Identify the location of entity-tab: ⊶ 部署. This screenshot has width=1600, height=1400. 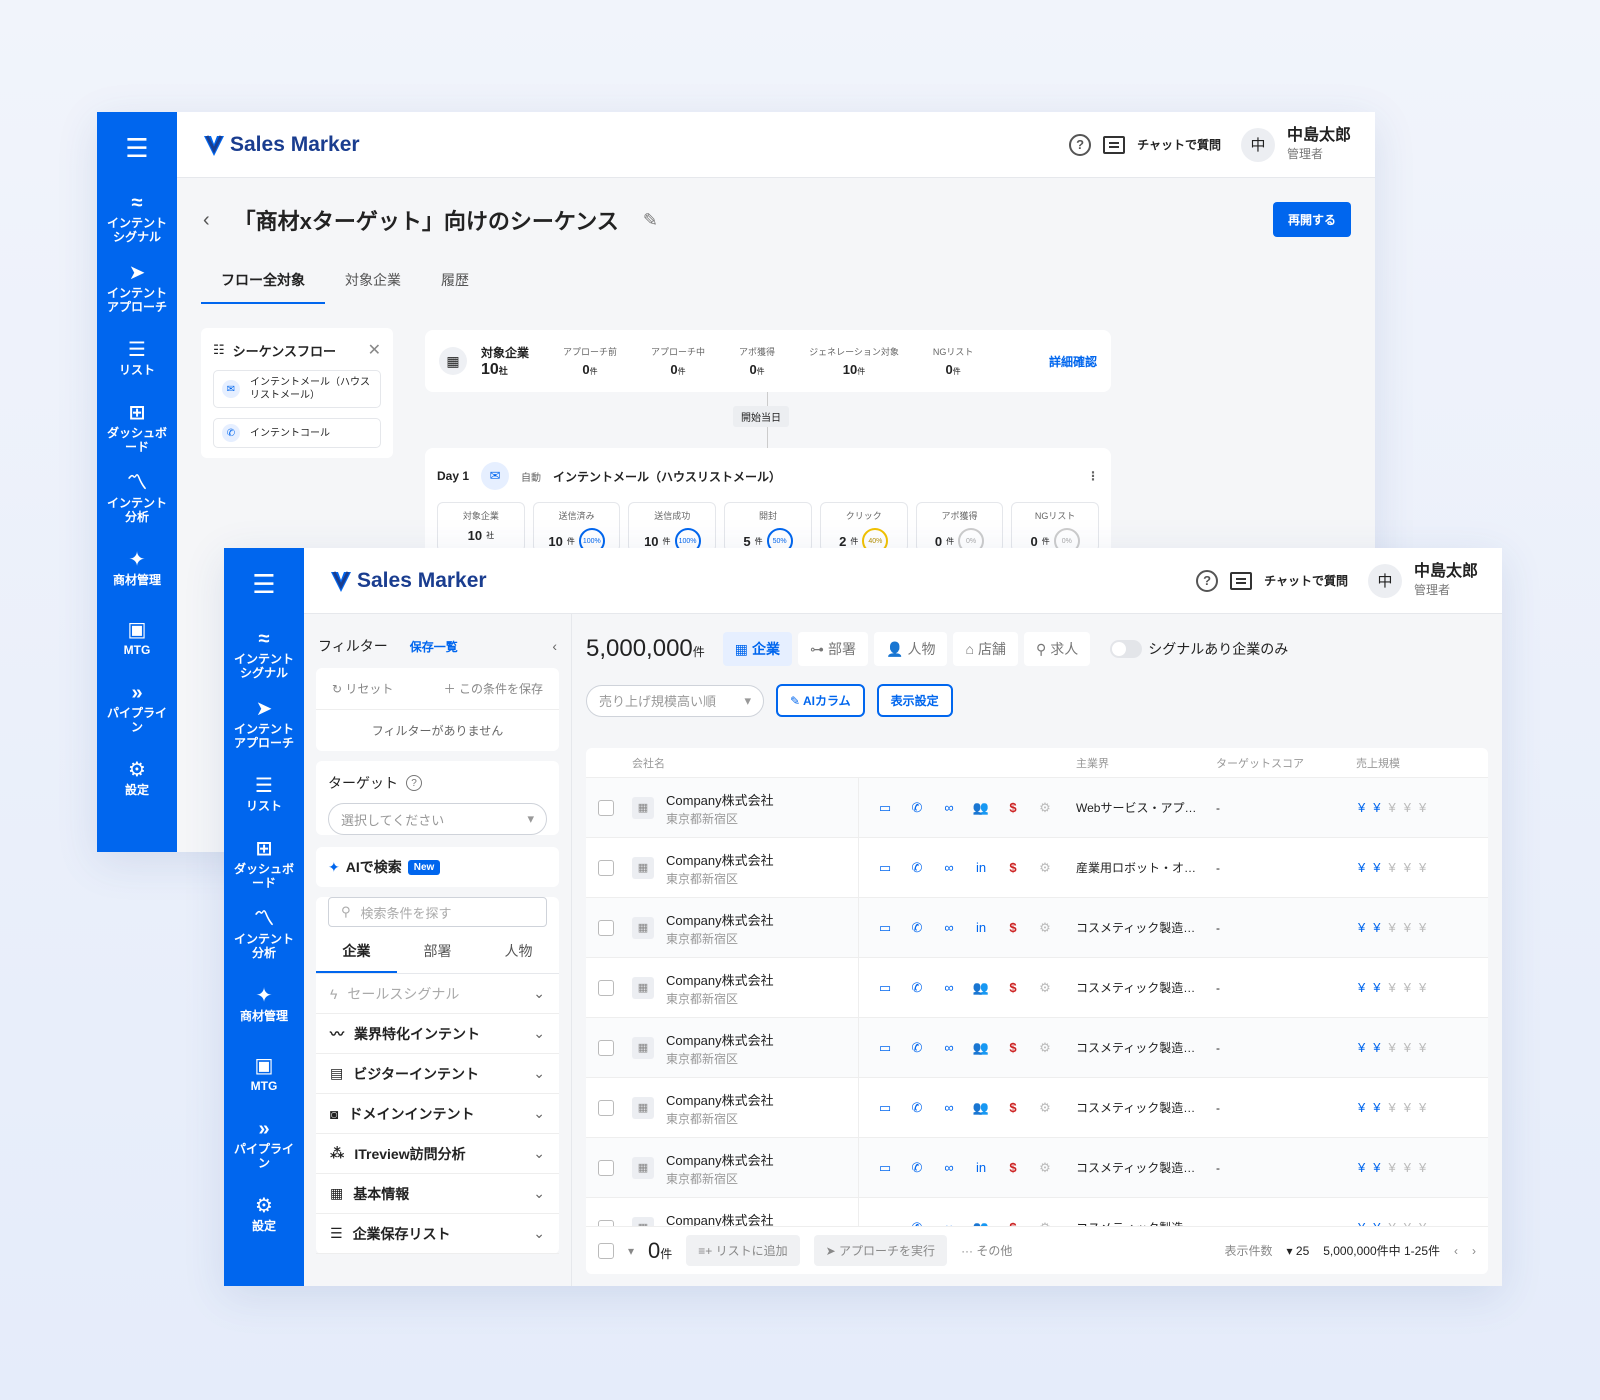
(833, 649).